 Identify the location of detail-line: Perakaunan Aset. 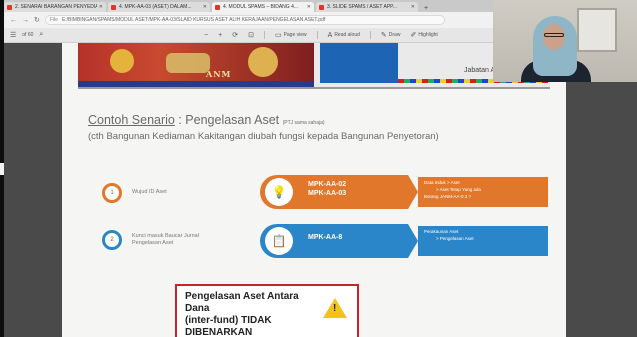
(441, 231).